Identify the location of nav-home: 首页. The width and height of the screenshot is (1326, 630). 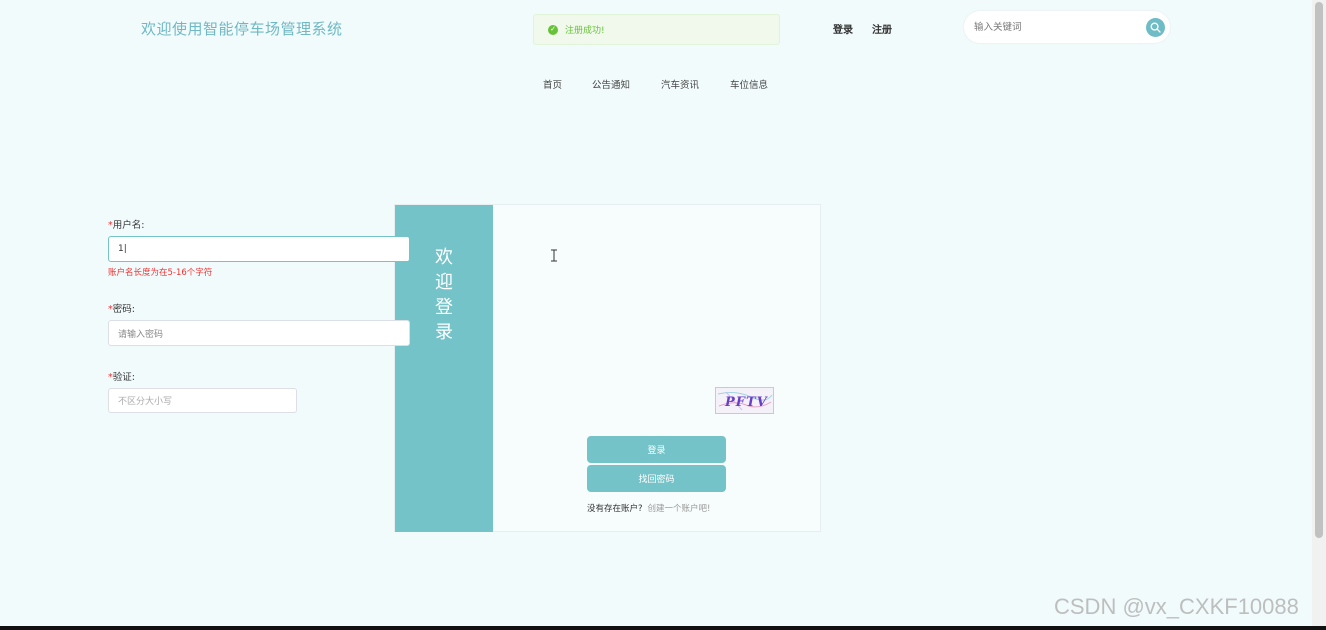
(552, 84).